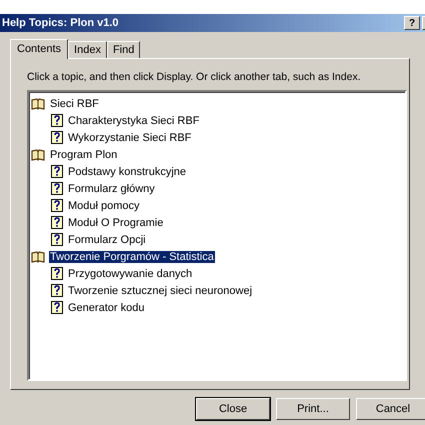 The image size is (425, 425). I want to click on tree-item: Charakterystyka Sieci RBF, so click(133, 120).